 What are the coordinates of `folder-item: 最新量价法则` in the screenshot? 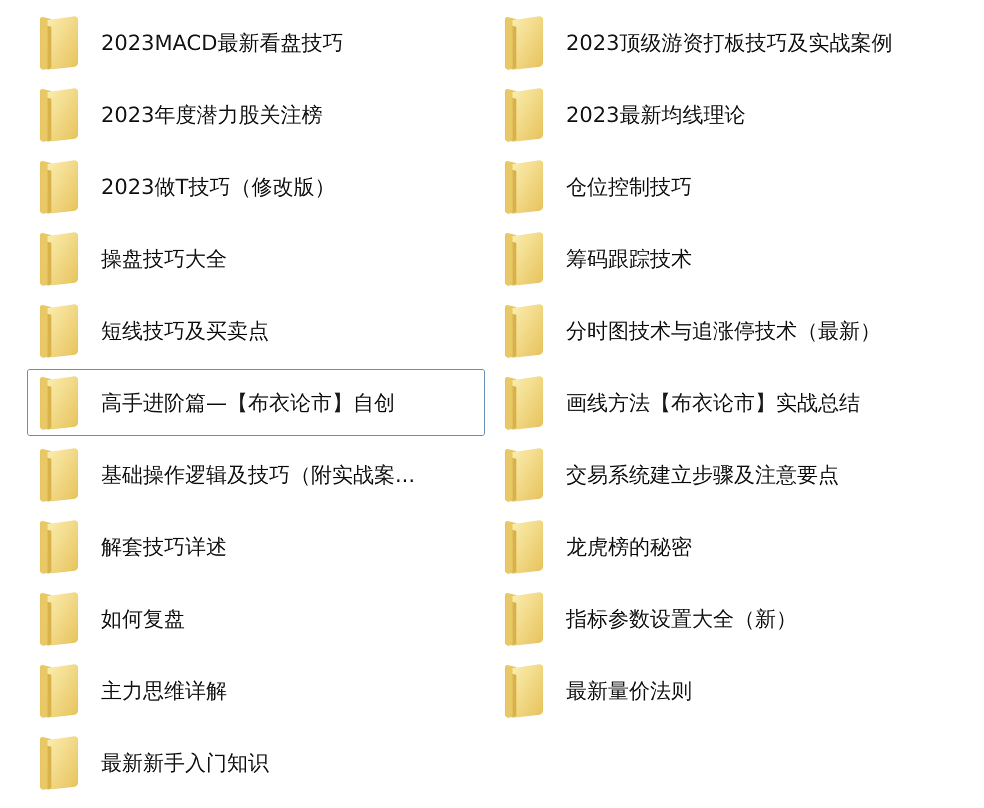 It's located at (721, 690).